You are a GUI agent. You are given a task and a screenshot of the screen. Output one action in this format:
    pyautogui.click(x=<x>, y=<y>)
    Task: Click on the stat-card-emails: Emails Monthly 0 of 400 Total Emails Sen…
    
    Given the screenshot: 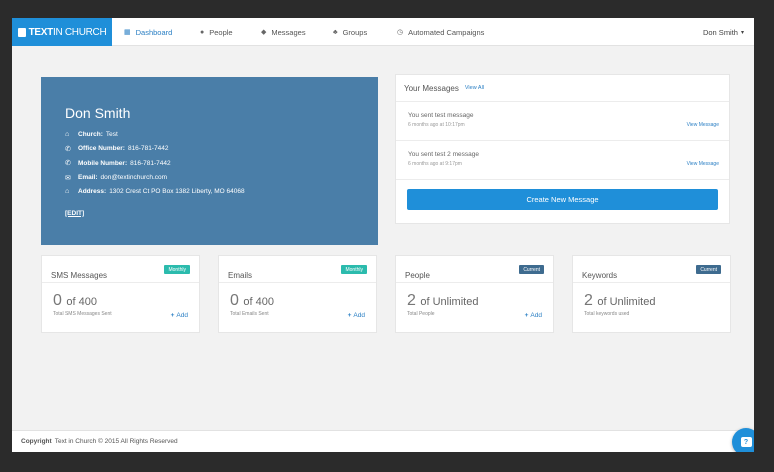 What is the action you would take?
    pyautogui.click(x=297, y=294)
    